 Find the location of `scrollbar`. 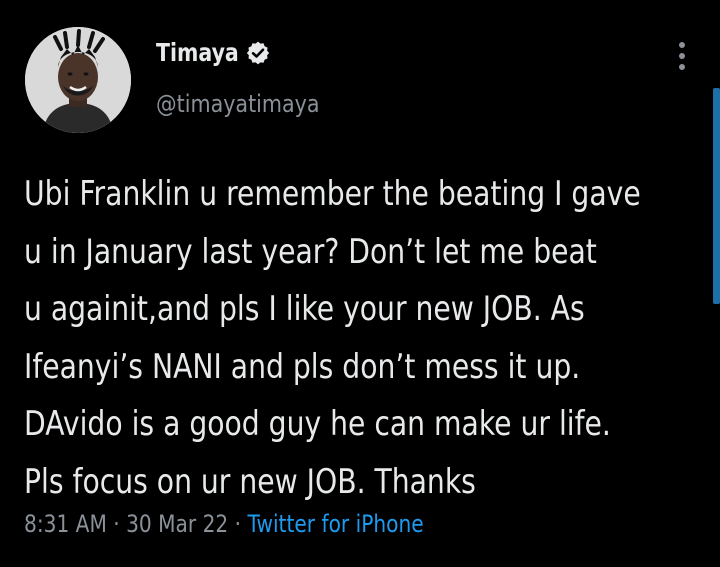

scrollbar is located at coordinates (716, 196).